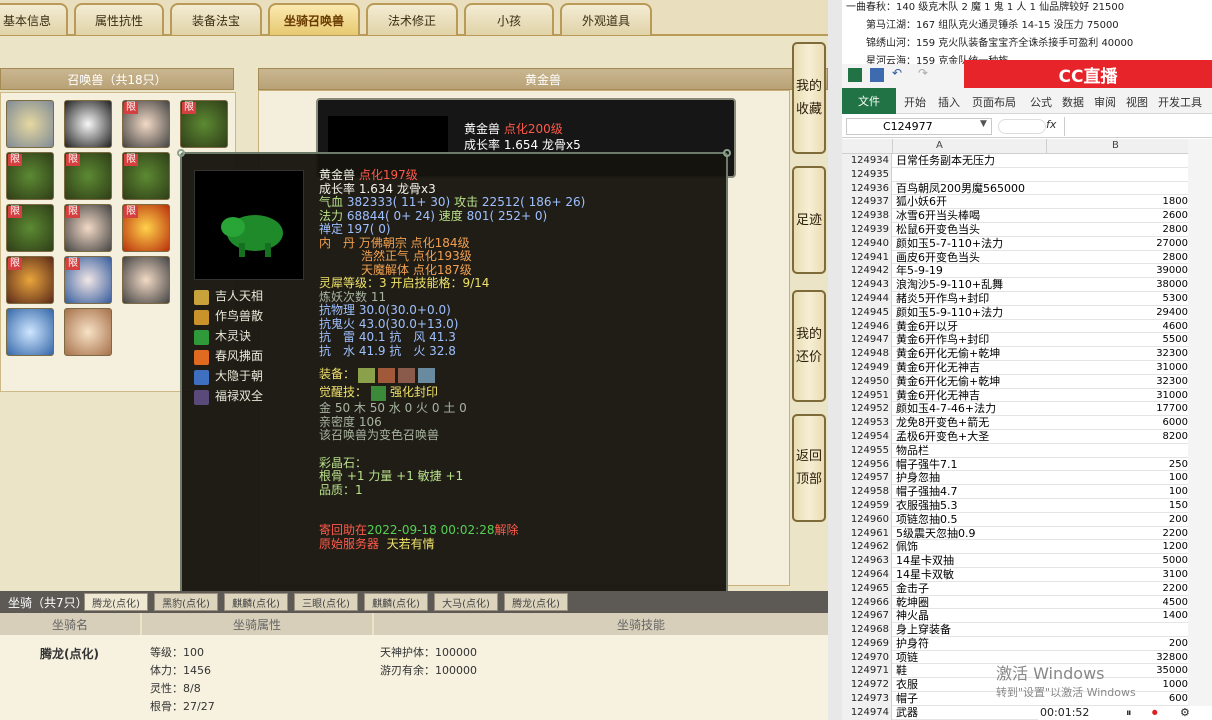 The height and width of the screenshot is (720, 1212). Describe the element at coordinates (1117, 244) in the screenshot. I see `cell-b: 27000` at that location.